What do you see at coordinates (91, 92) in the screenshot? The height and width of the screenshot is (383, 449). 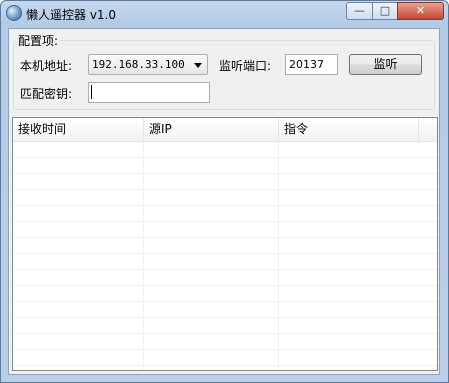 I see `text-caret` at bounding box center [91, 92].